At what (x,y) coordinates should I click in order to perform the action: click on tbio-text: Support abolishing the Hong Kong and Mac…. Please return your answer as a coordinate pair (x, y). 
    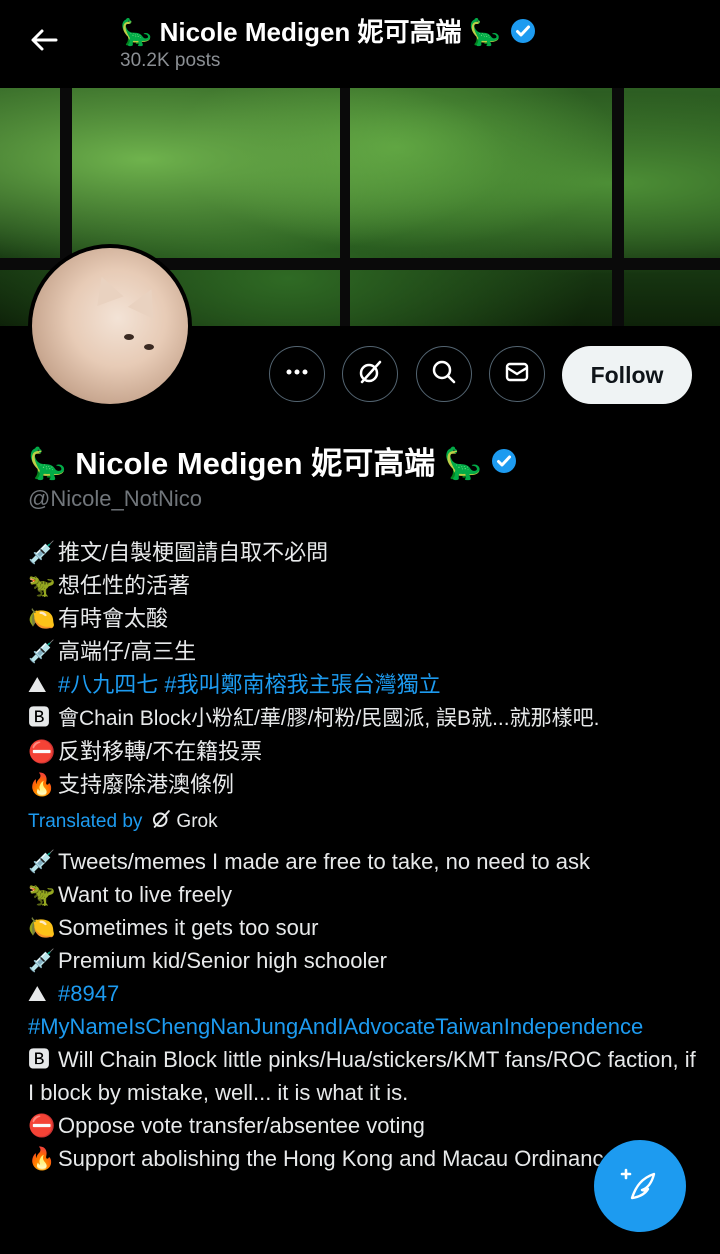
    Looking at the image, I should click on (337, 1158).